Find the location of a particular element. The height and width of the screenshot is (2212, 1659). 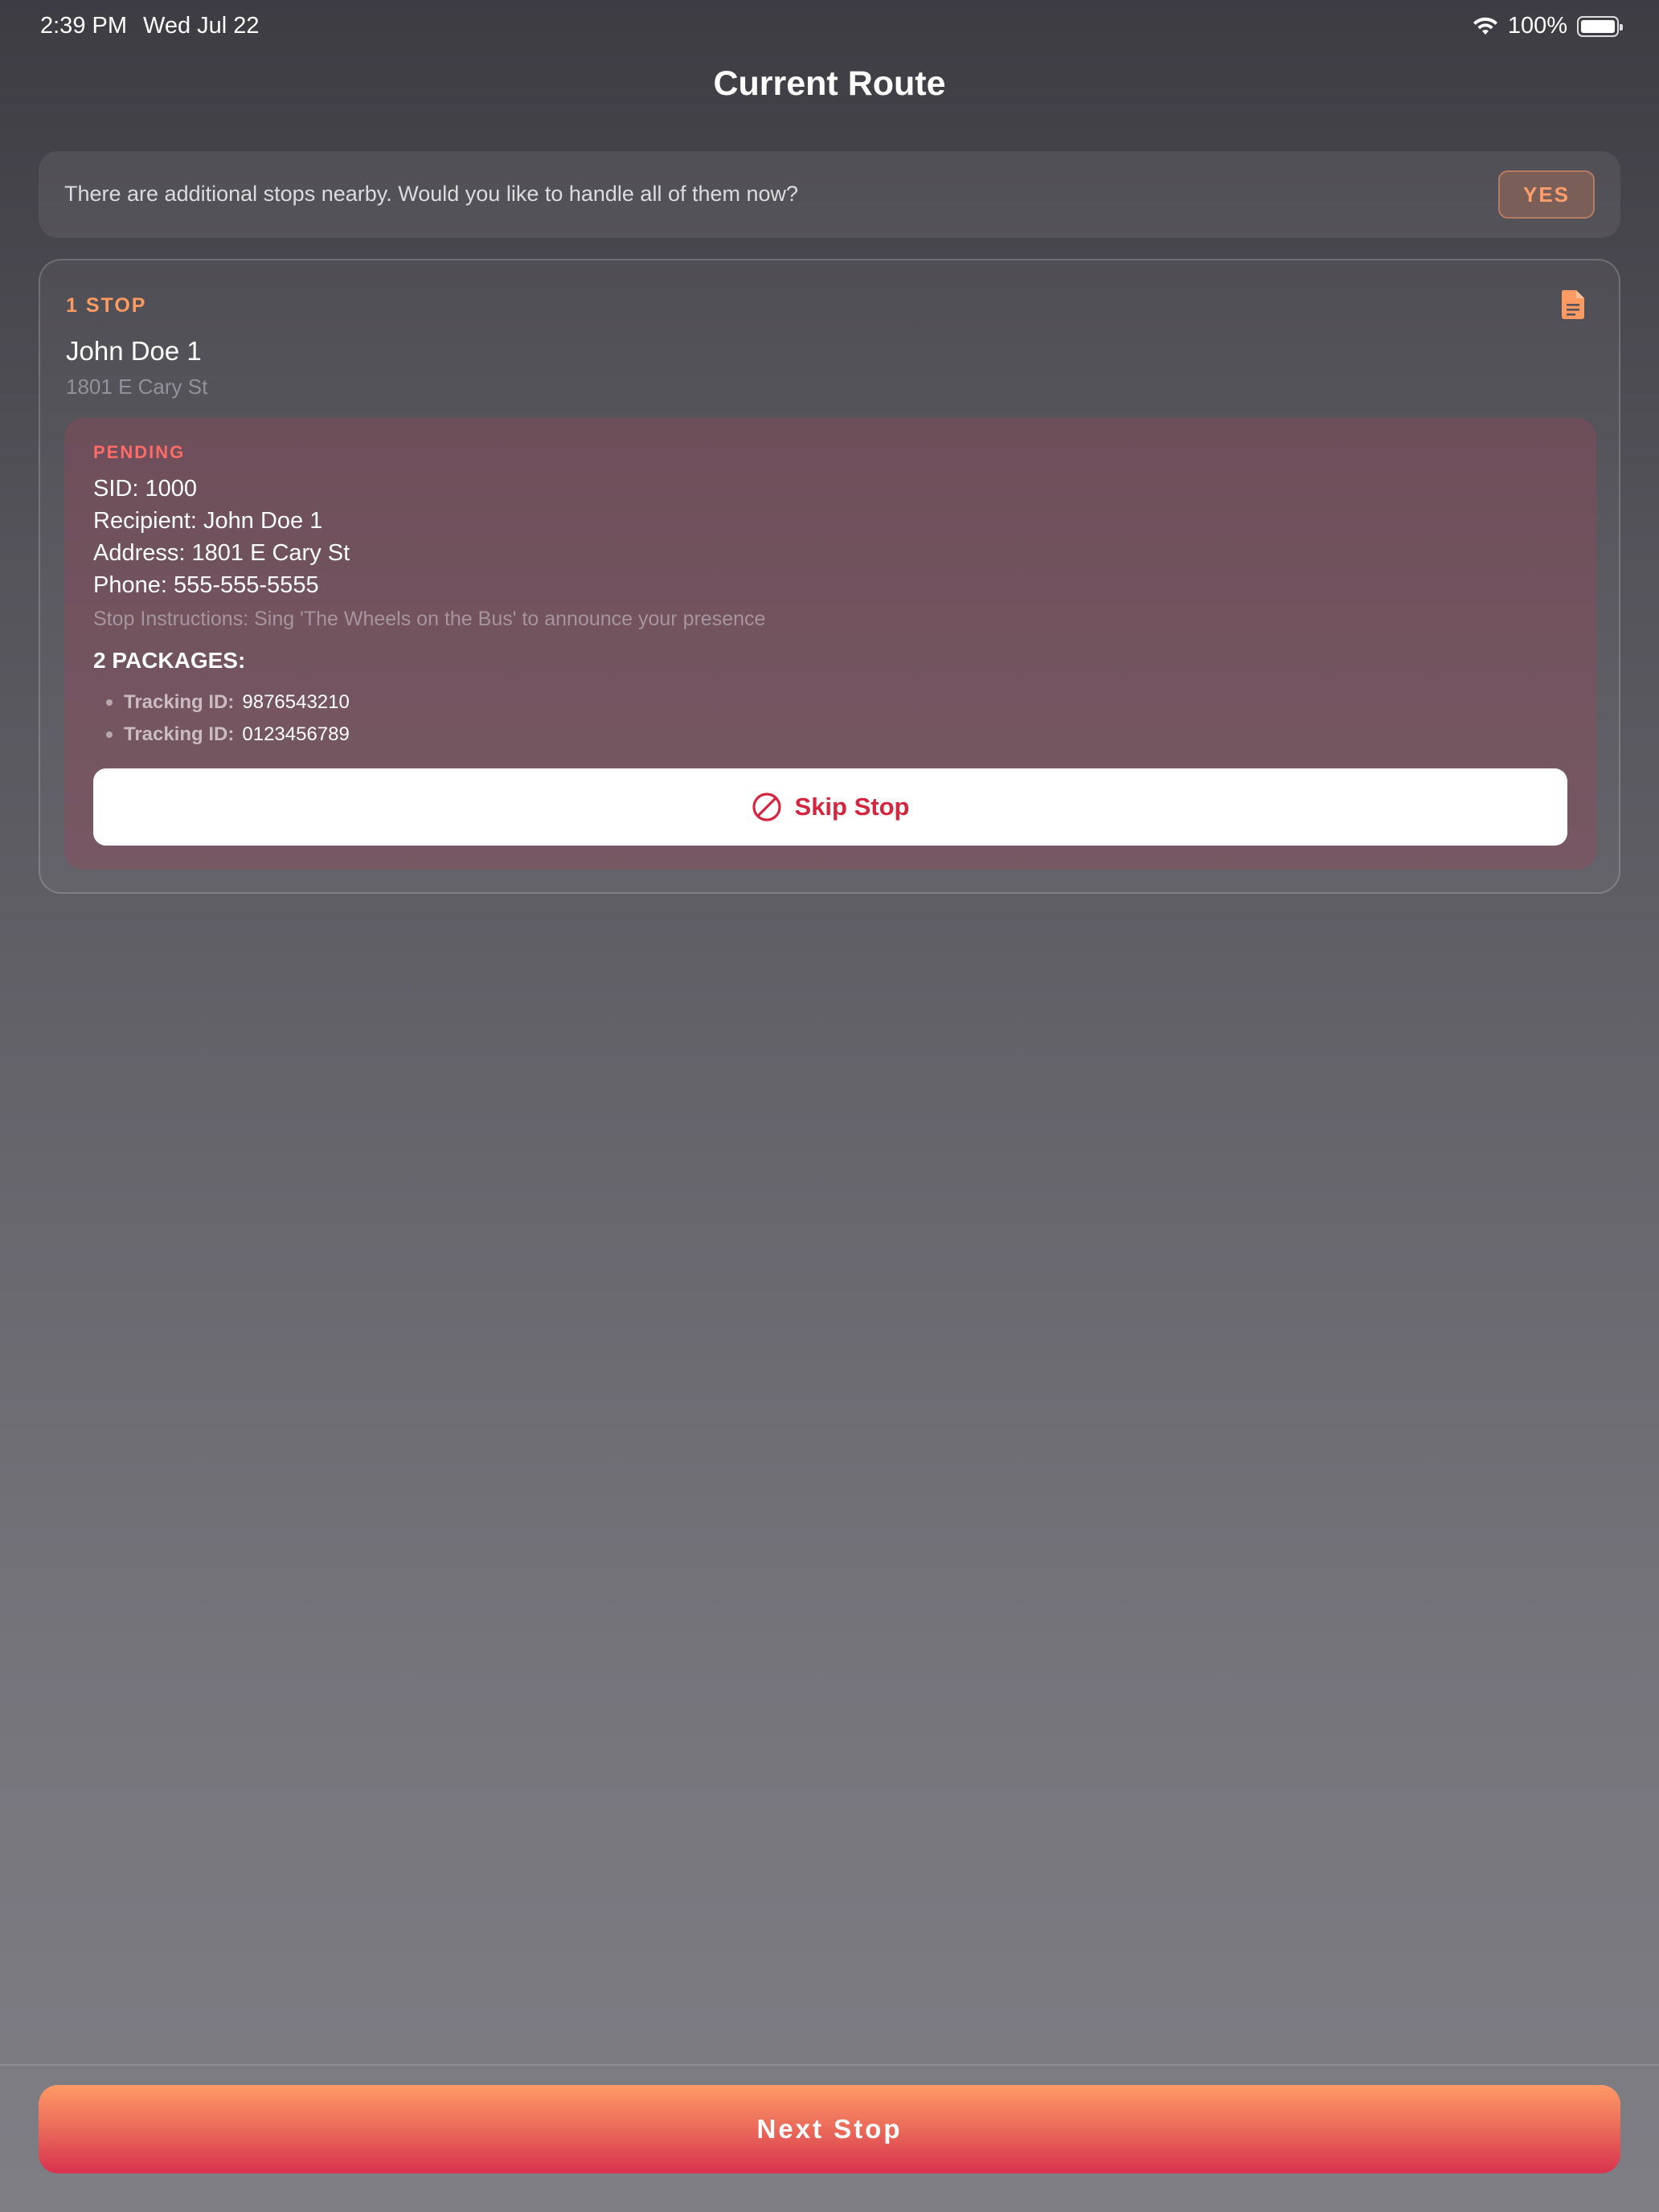

status-bar: 2:39 PM Wed Jul 22 100% is located at coordinates (829, 25).